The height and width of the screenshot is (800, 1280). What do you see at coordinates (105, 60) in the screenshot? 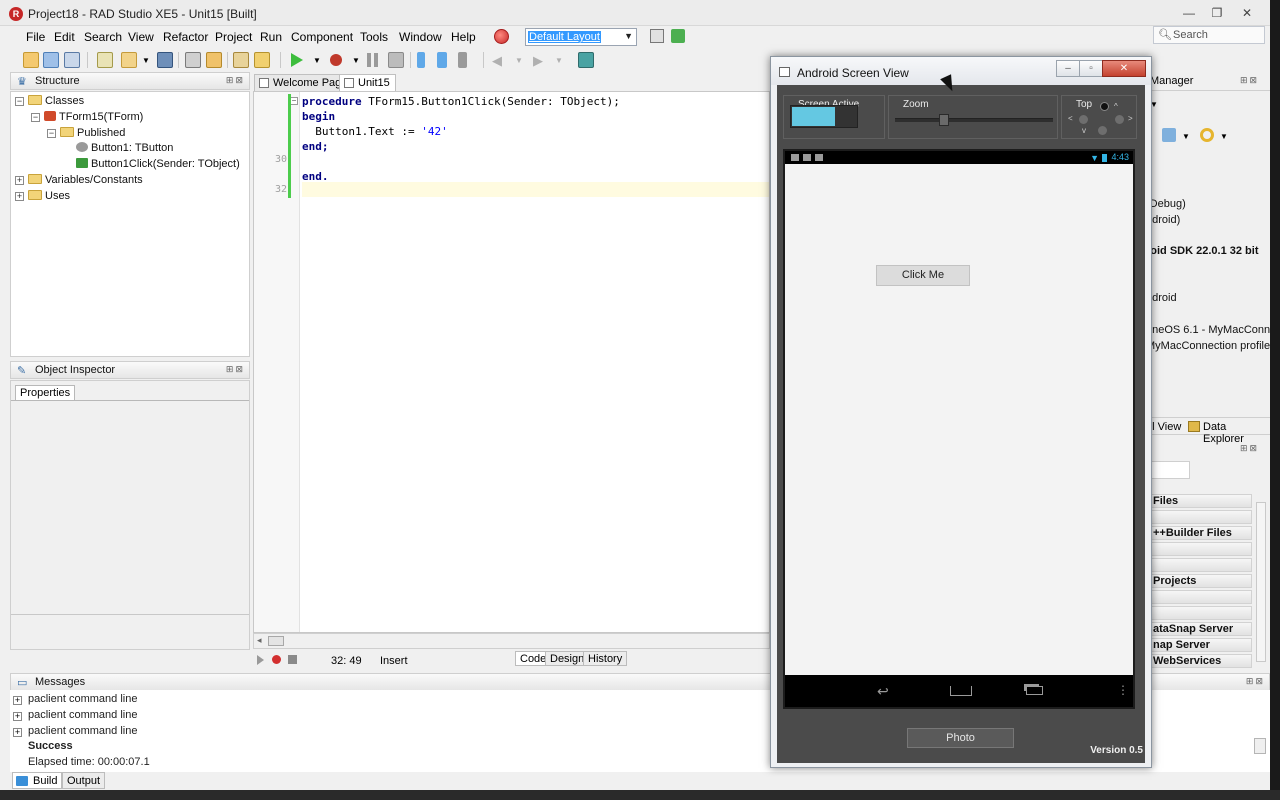
I see `open-icon` at bounding box center [105, 60].